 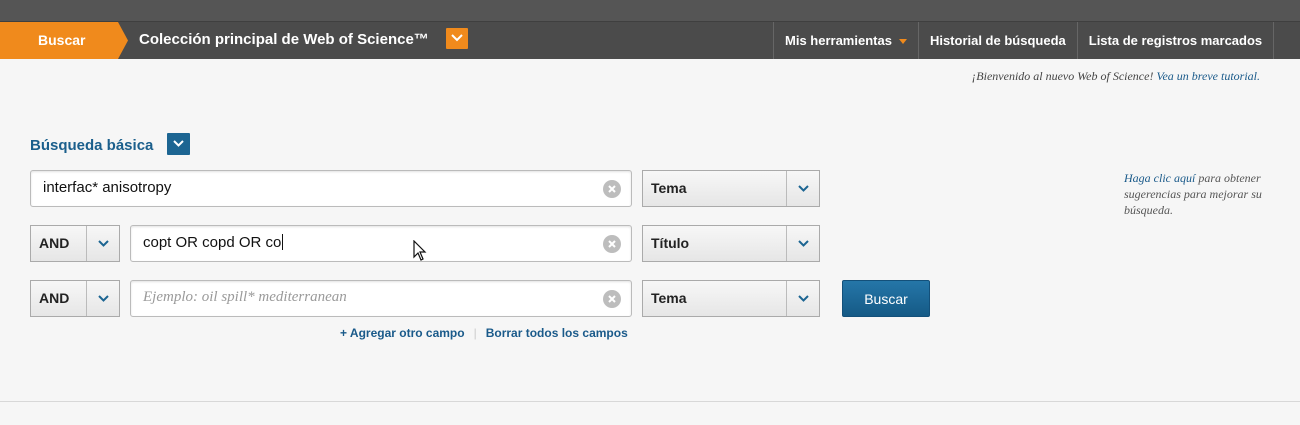 I want to click on nav-search-history-label: Historial de búsqueda, so click(x=997, y=40).